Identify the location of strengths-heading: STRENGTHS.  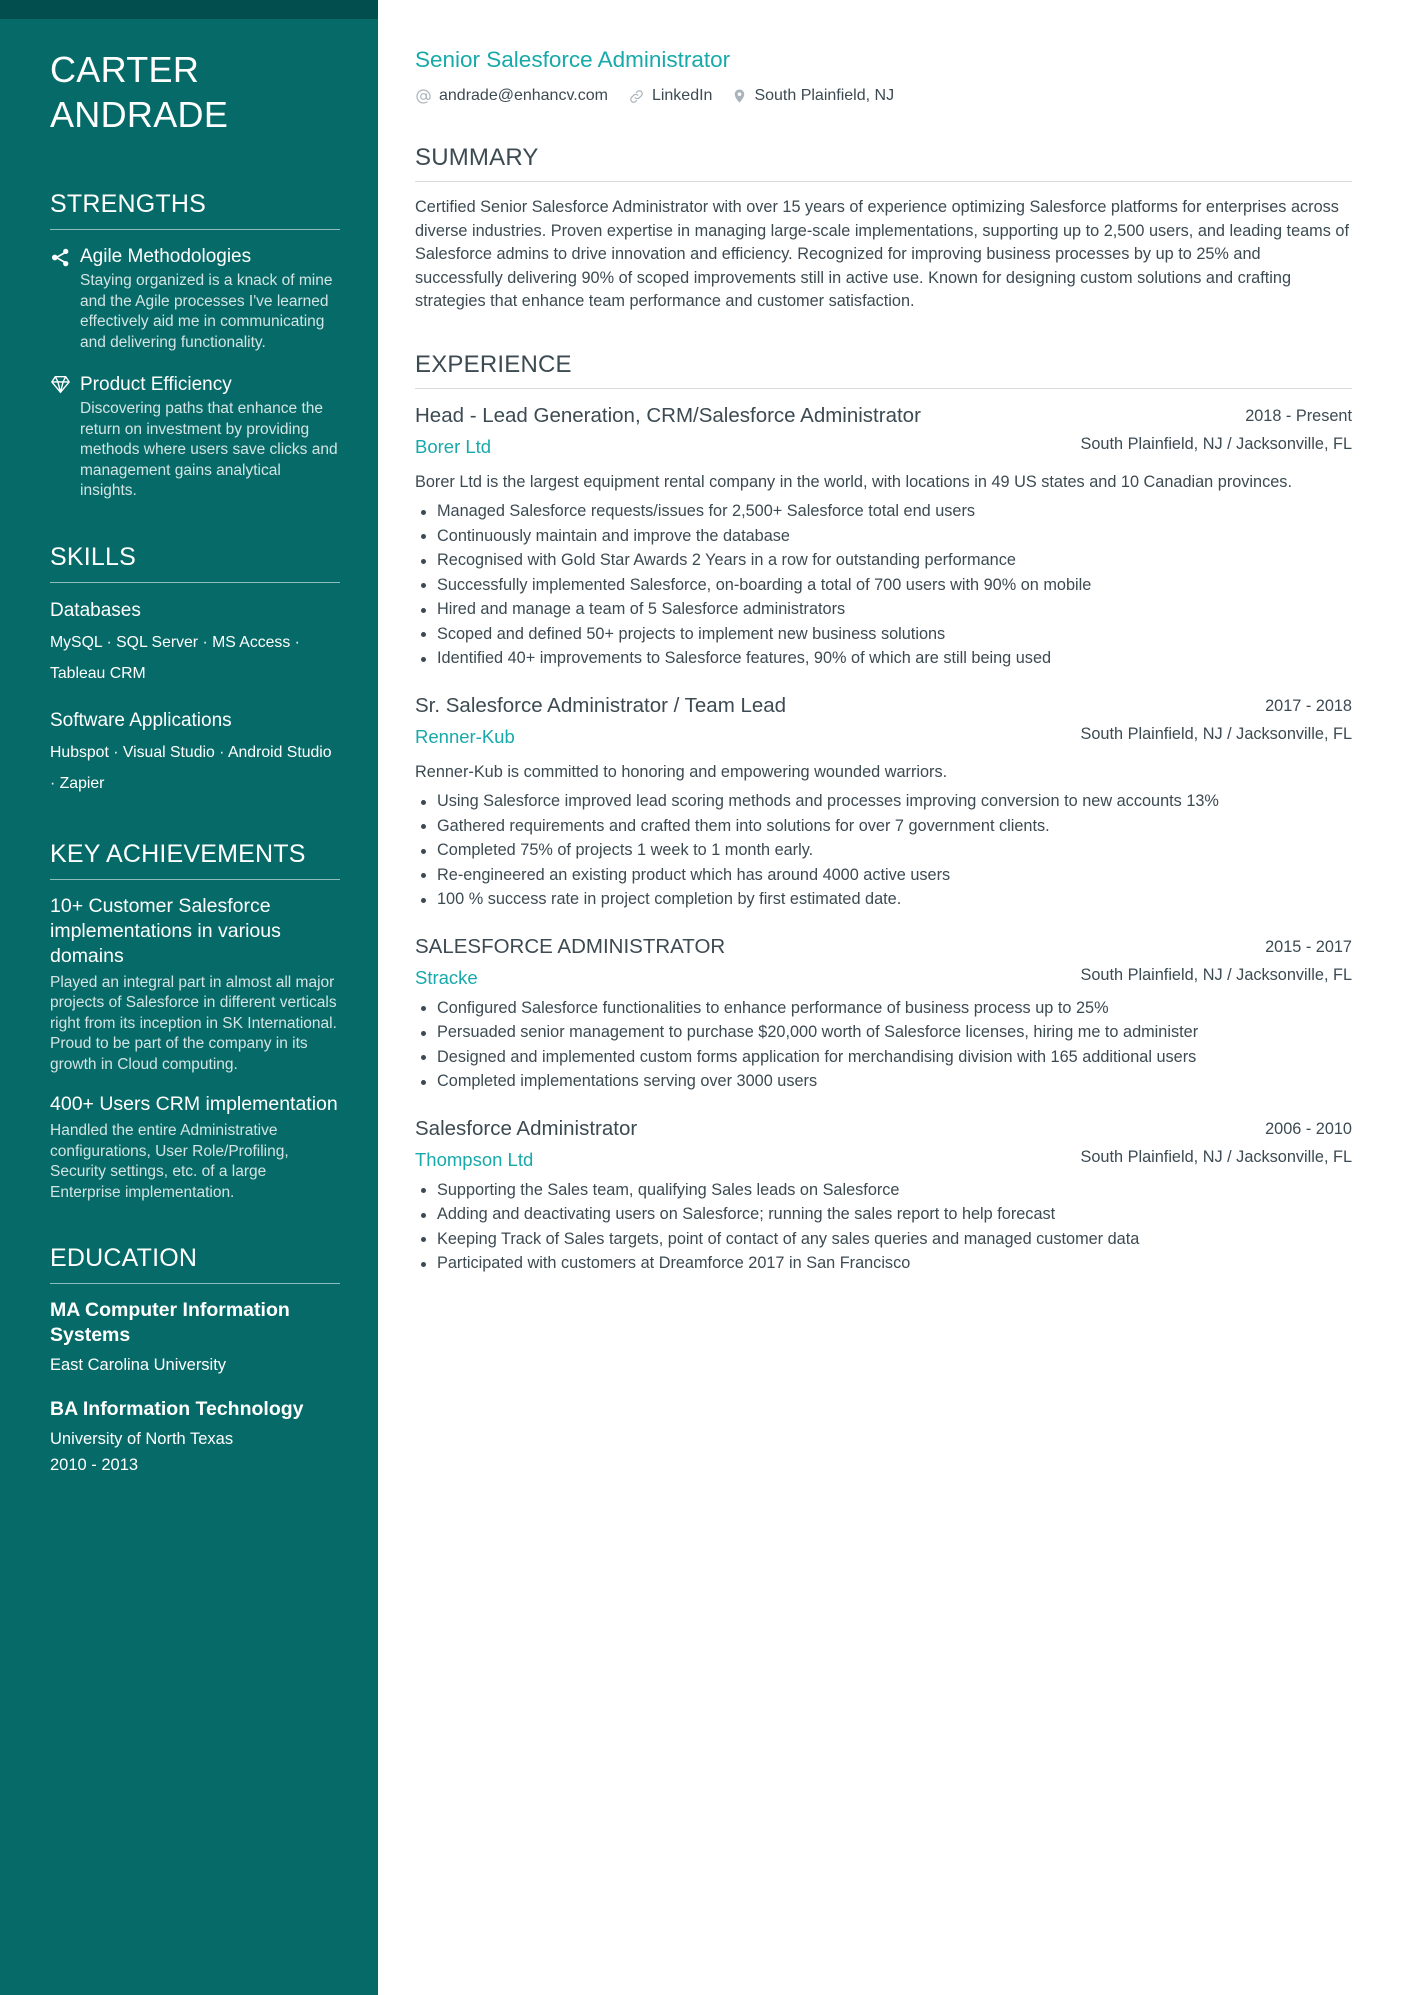
(128, 204).